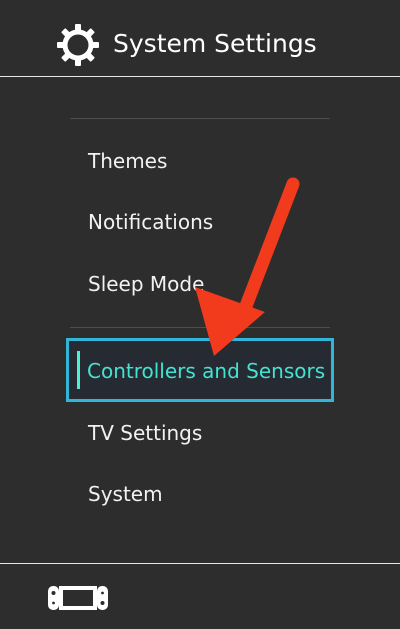 Image resolution: width=400 pixels, height=629 pixels. What do you see at coordinates (215, 43) in the screenshot?
I see `page-title: System Settings` at bounding box center [215, 43].